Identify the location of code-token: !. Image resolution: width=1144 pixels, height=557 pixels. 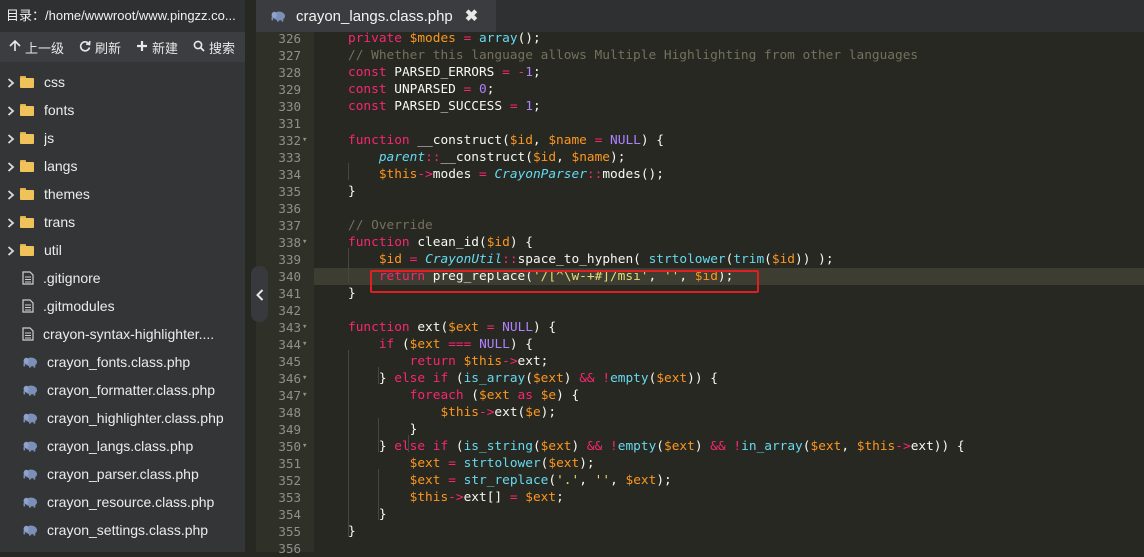
(737, 446).